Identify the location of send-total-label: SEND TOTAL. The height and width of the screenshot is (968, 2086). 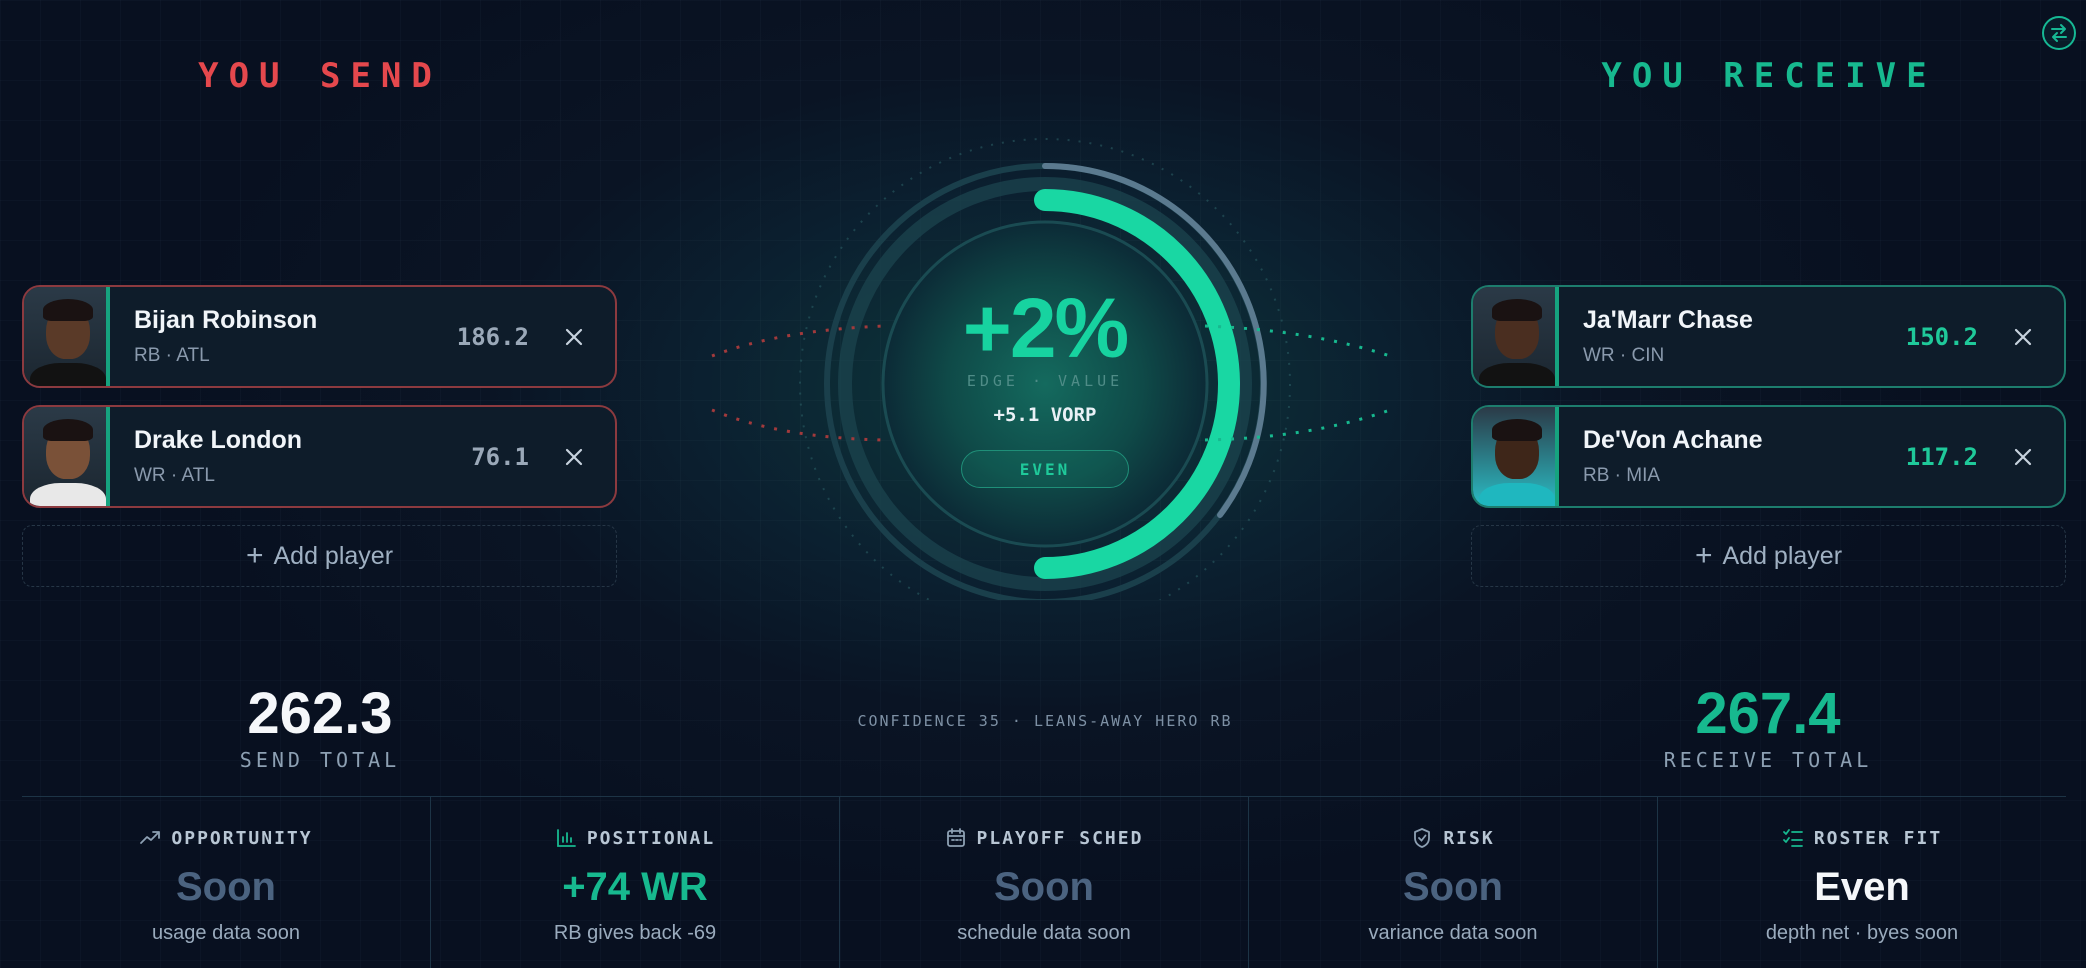
(320, 760).